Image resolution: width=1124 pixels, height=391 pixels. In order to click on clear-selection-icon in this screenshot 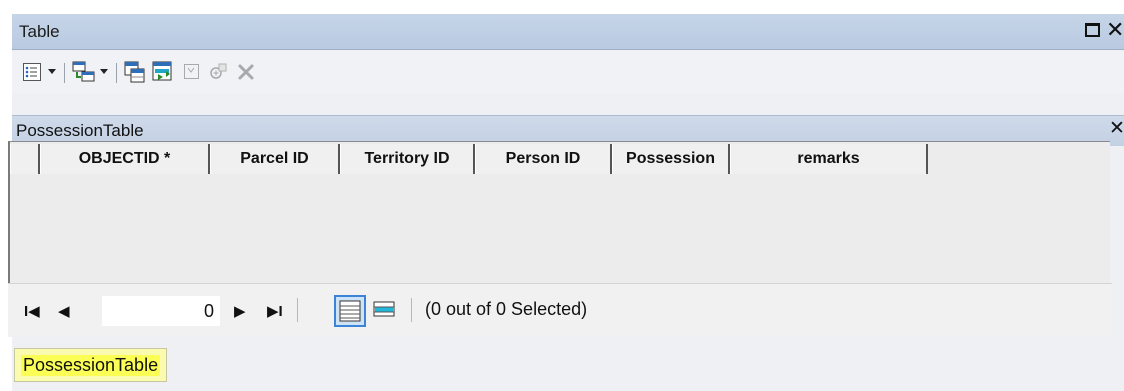, I will do `click(192, 72)`.